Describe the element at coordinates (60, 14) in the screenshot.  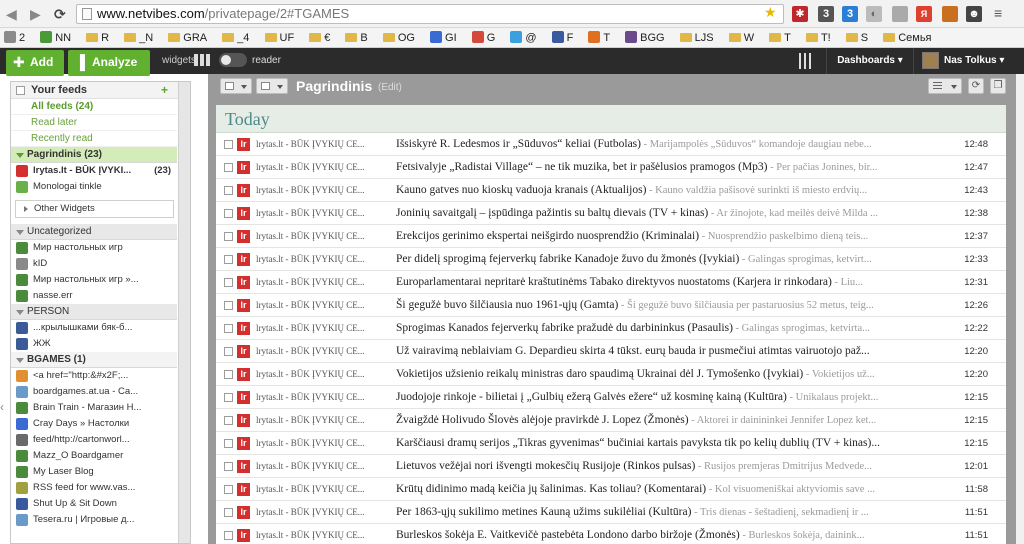
I see `reload-icon: ⟳` at that location.